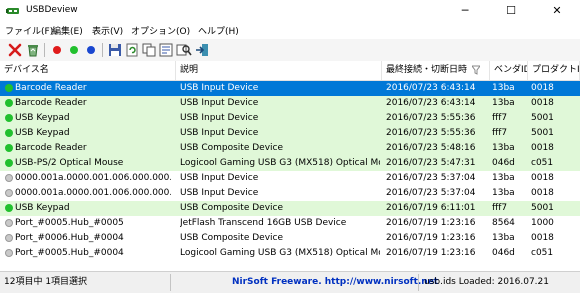  What do you see at coordinates (29, 30) in the screenshot?
I see `menu-file: ファイル(F)` at bounding box center [29, 30].